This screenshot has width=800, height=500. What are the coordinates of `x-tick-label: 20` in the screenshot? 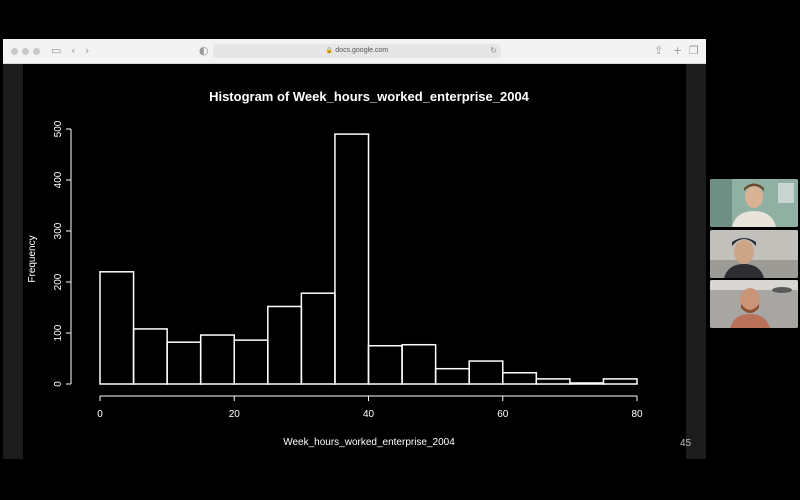 It's located at (235, 414).